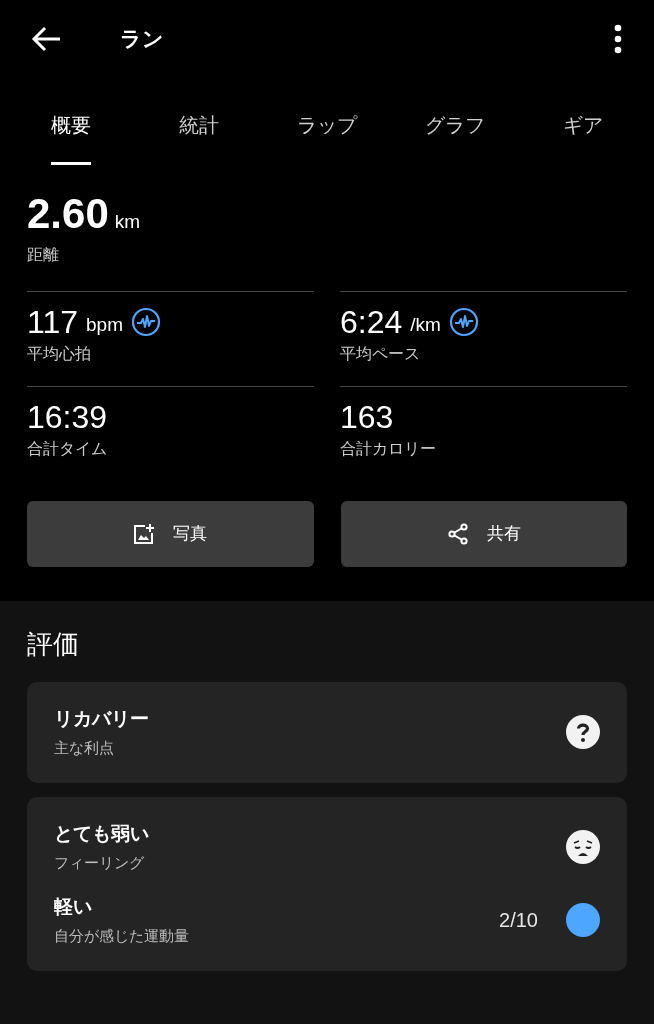 Image resolution: width=654 pixels, height=1024 pixels. I want to click on back-arrow-icon, so click(46, 39).